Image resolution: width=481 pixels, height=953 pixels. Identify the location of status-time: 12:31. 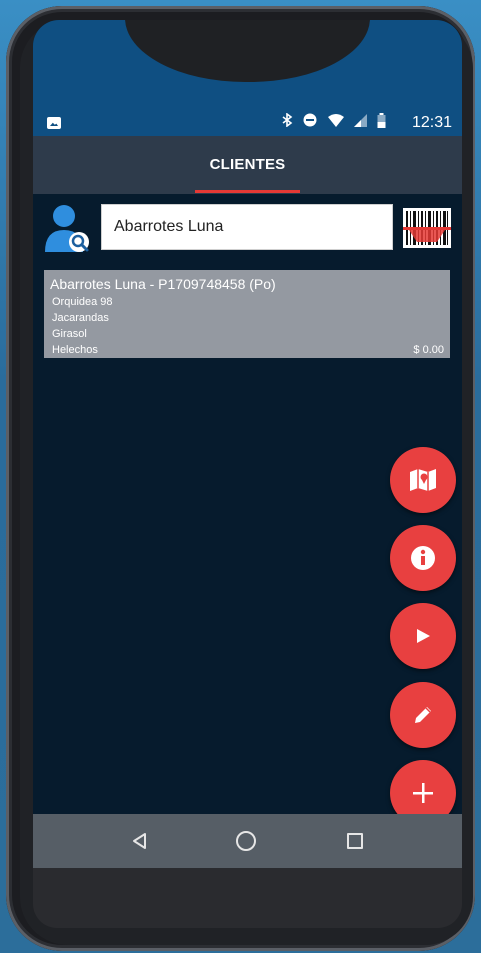
(431, 122).